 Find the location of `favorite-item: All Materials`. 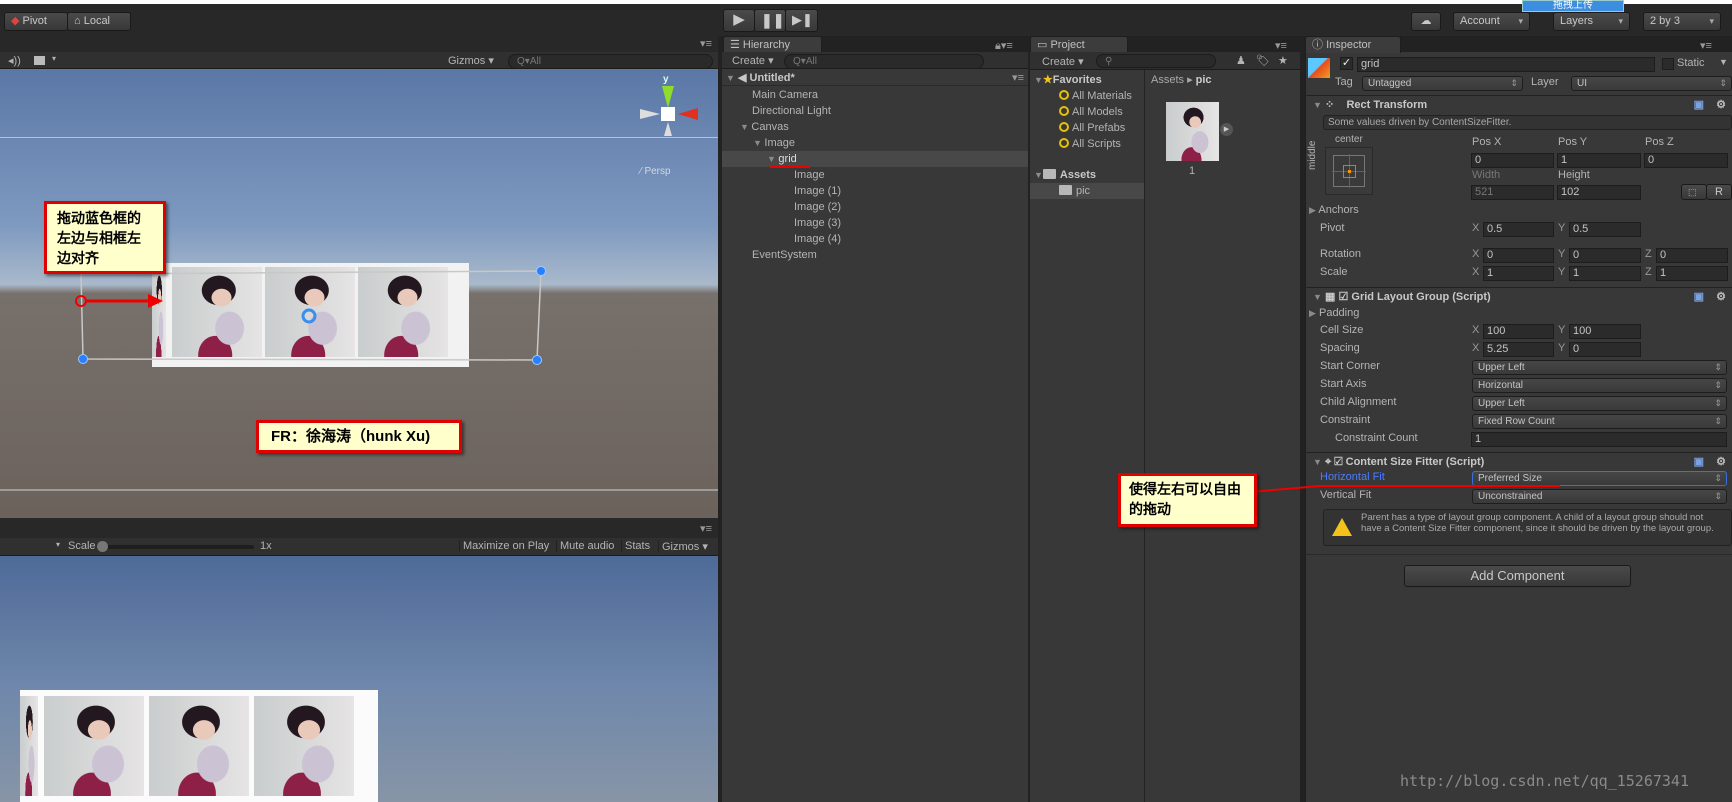

favorite-item: All Materials is located at coordinates (1087, 96).